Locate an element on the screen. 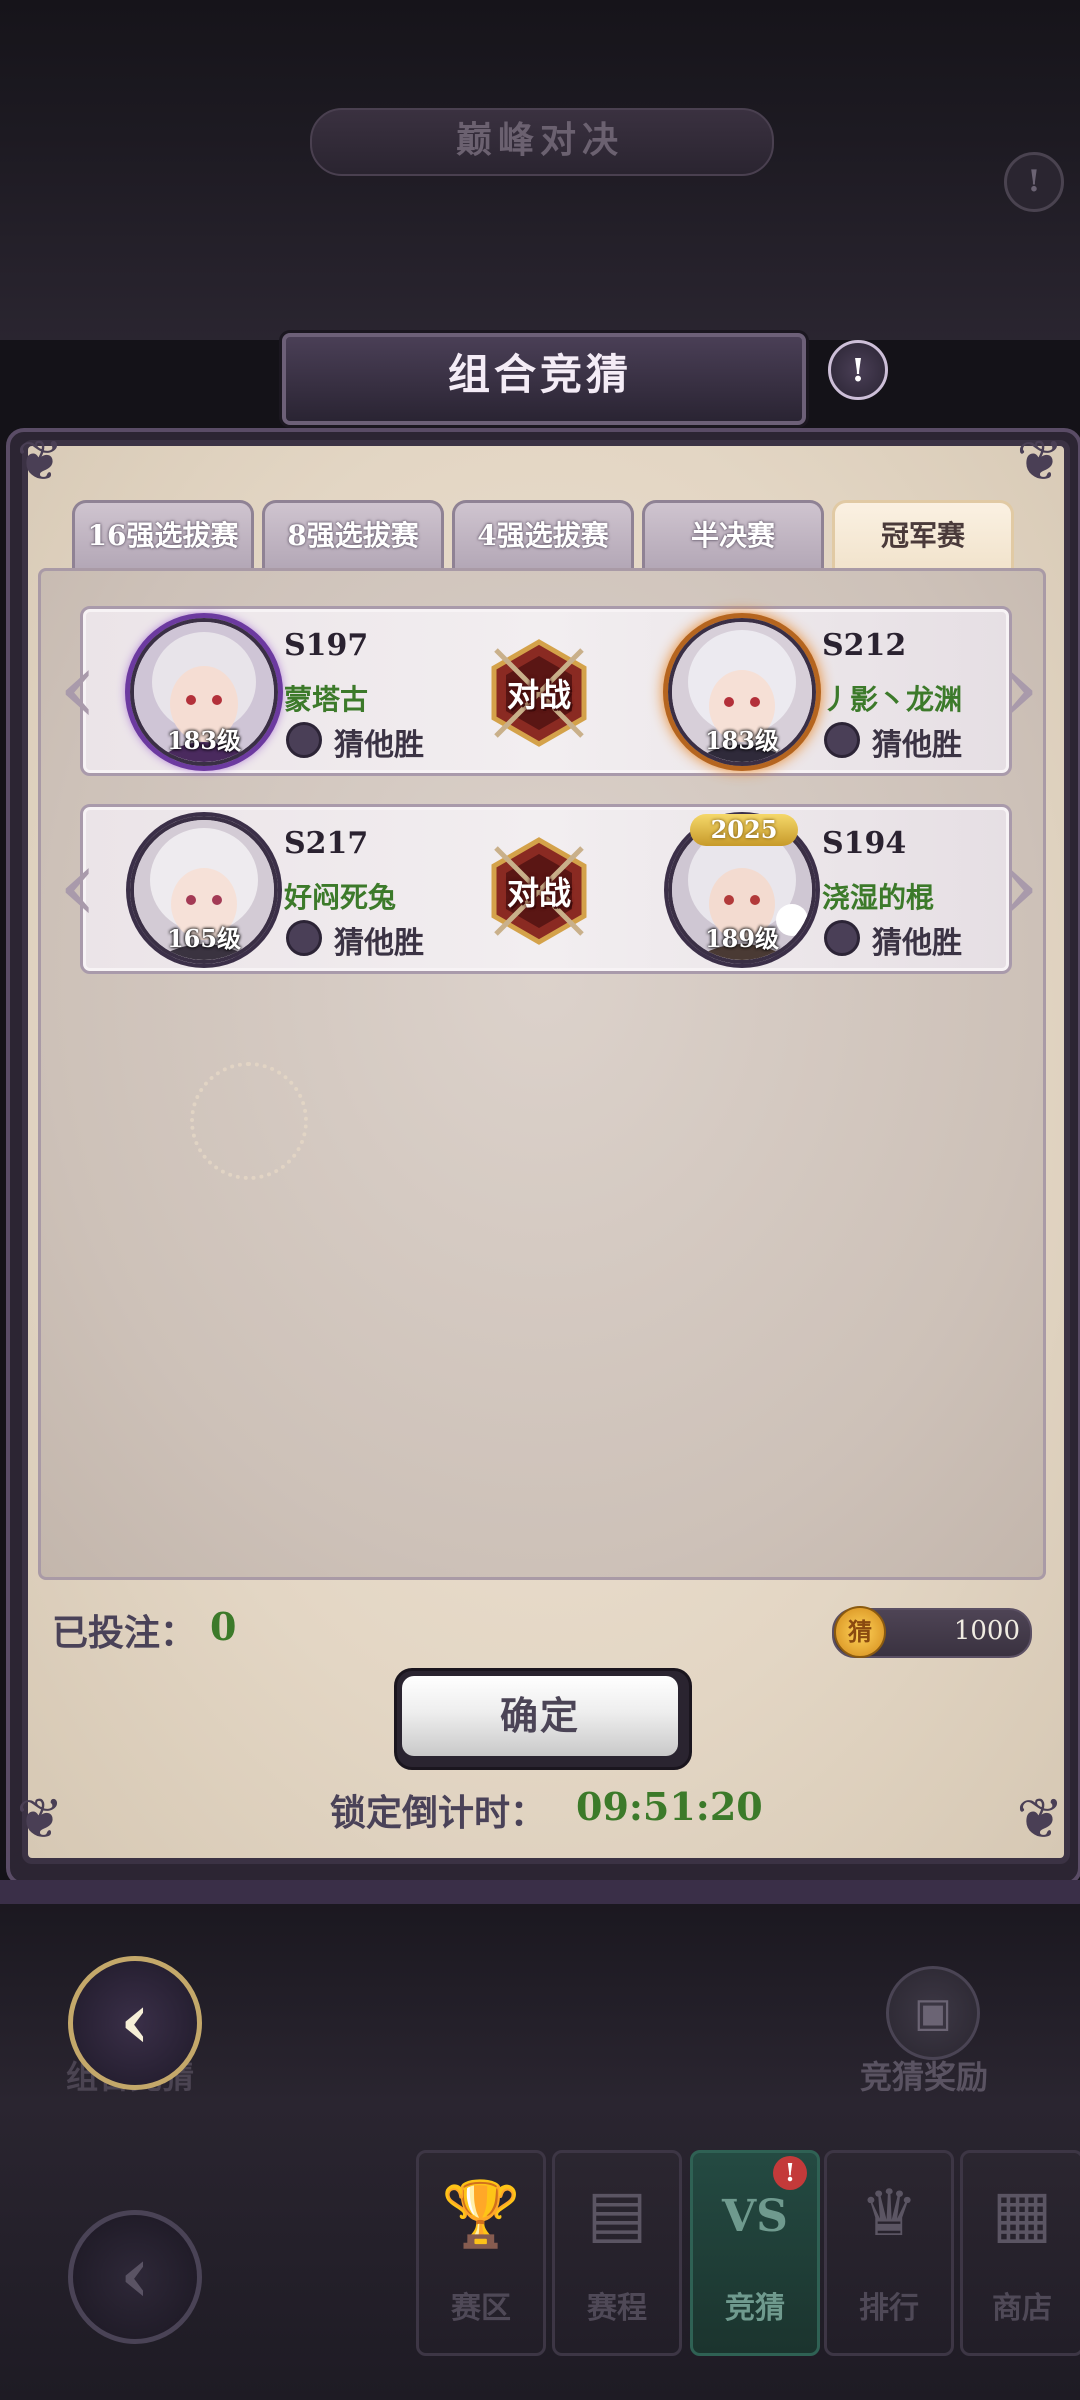 This screenshot has width=1080, height=2400. loading-sparkle-icon is located at coordinates (249, 1121).